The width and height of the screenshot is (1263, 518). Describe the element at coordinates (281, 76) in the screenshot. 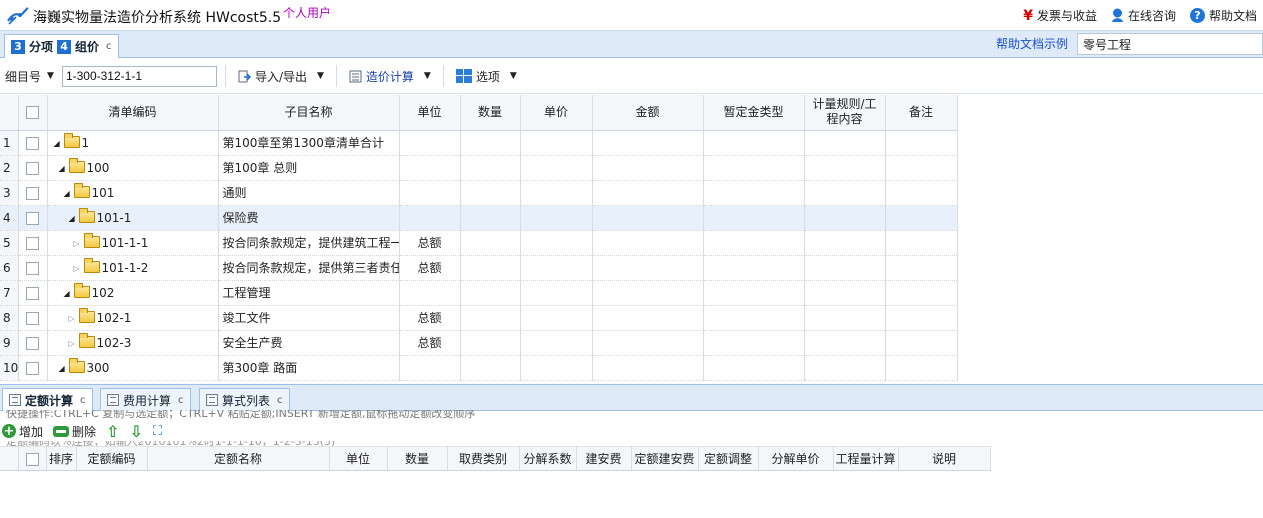

I see `import-export-button: 导入/导出 ▼` at that location.